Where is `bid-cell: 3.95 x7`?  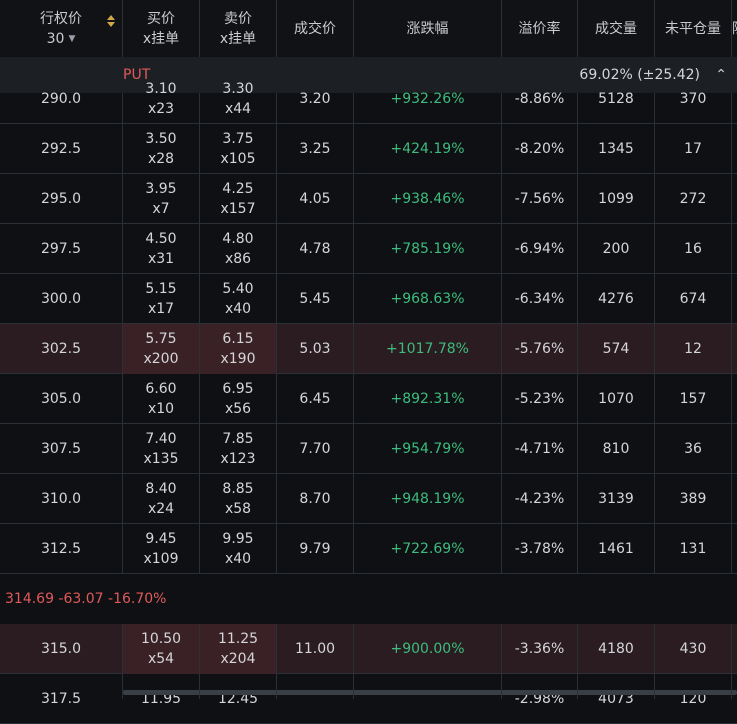
bid-cell: 3.95 x7 is located at coordinates (161, 199).